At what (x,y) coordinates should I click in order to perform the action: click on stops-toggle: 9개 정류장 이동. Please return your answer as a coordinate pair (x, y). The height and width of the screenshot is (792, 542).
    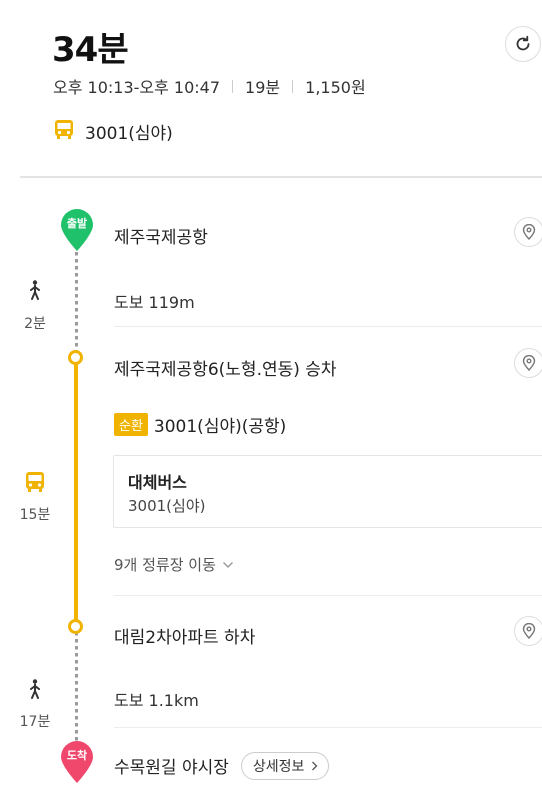
    Looking at the image, I should click on (174, 564).